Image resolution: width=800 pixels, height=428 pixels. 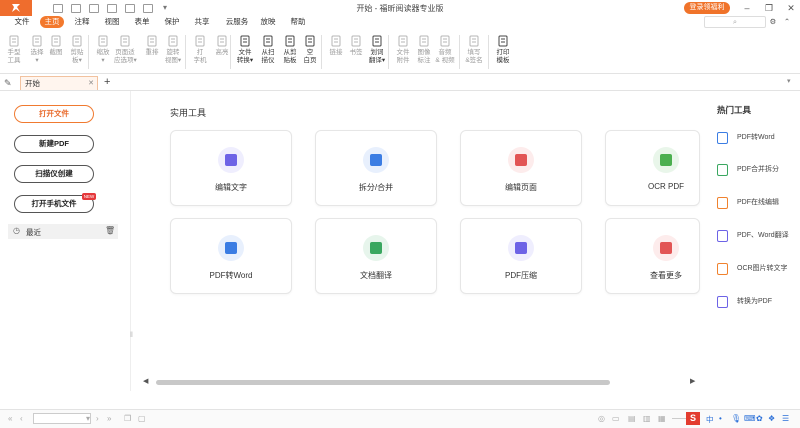 What do you see at coordinates (32, 83) in the screenshot?
I see `tab-start-label: 开始` at bounding box center [32, 83].